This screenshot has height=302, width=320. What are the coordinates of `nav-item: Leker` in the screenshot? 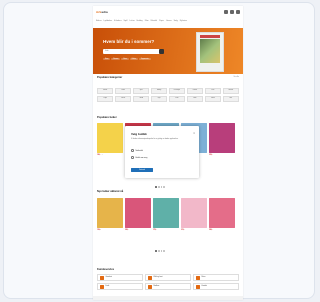 It's located at (131, 22).